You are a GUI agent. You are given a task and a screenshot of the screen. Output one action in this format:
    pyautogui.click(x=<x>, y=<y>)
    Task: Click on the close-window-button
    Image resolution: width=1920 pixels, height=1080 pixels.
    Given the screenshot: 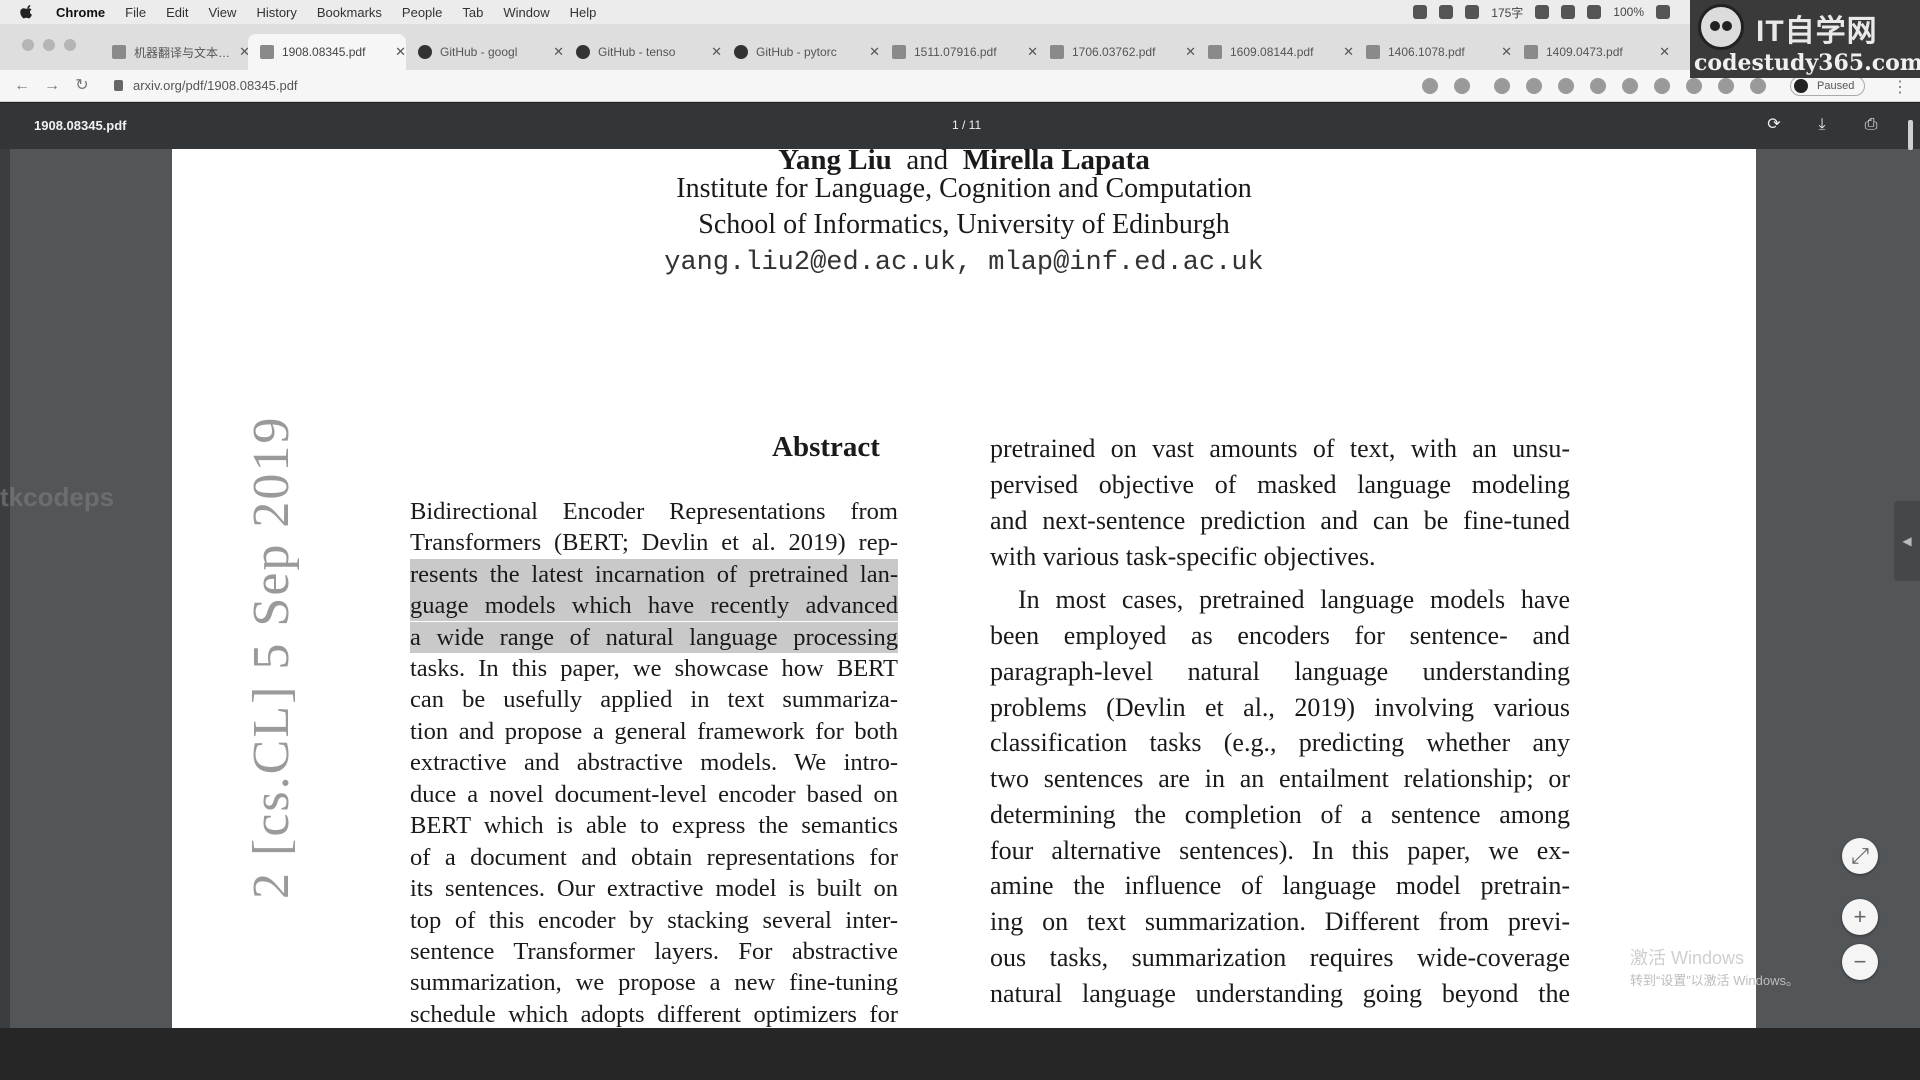 What is the action you would take?
    pyautogui.click(x=28, y=45)
    